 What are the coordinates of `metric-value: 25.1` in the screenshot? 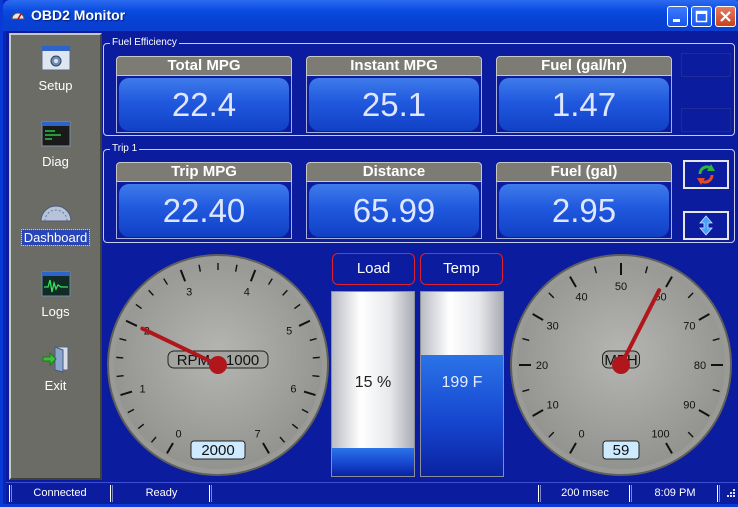 It's located at (394, 104).